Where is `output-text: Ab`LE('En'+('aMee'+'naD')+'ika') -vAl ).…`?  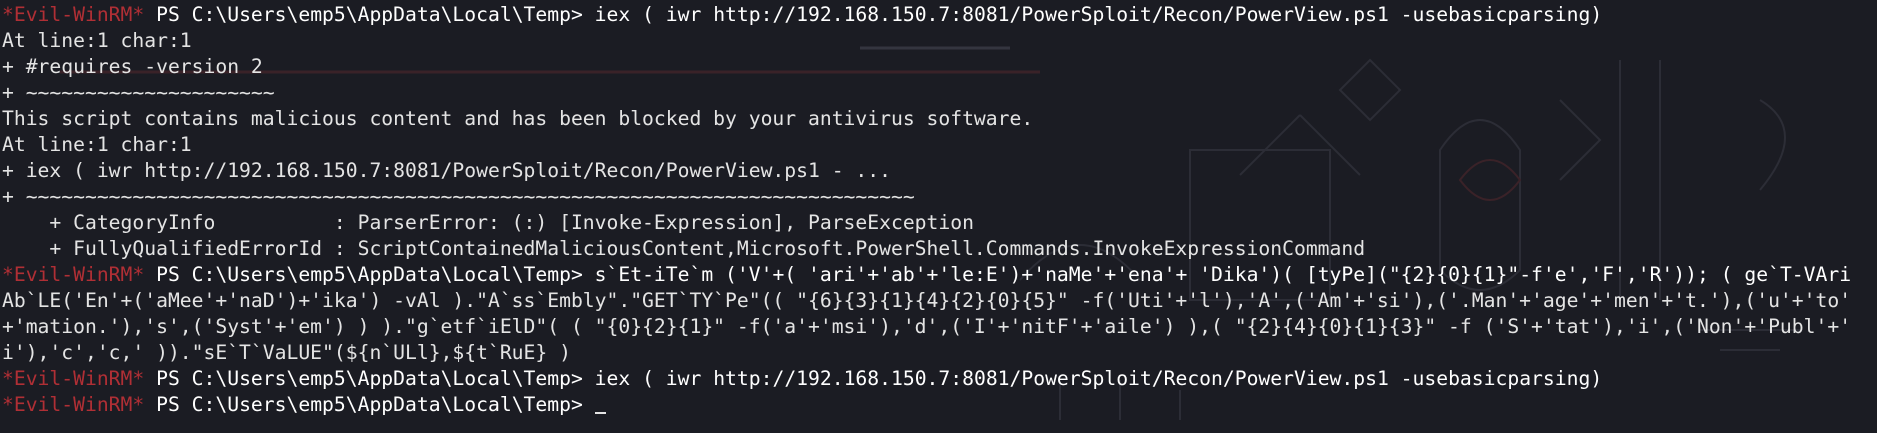
output-text: Ab`LE('En'+('aMee'+'naD')+'ika') -vAl ).… is located at coordinates (927, 300).